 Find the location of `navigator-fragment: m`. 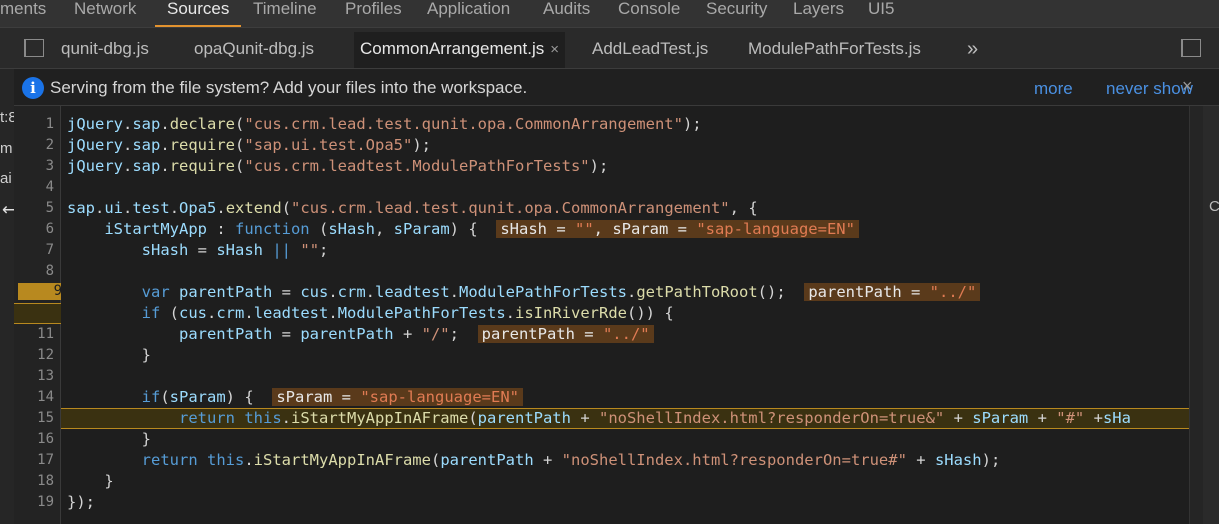

navigator-fragment: m is located at coordinates (6, 148).